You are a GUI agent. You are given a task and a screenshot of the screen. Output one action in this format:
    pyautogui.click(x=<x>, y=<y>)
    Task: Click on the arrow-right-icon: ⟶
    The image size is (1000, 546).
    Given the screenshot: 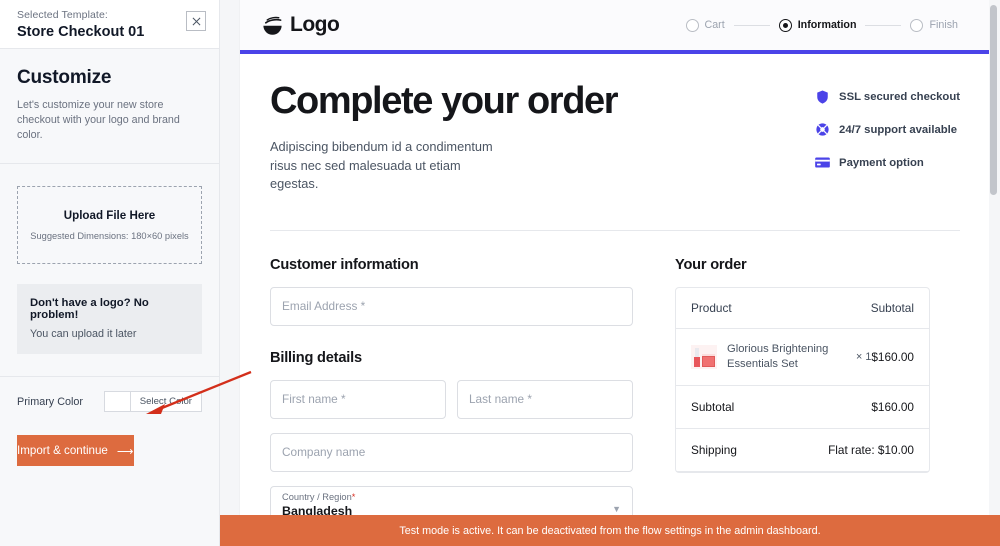 What is the action you would take?
    pyautogui.click(x=125, y=451)
    